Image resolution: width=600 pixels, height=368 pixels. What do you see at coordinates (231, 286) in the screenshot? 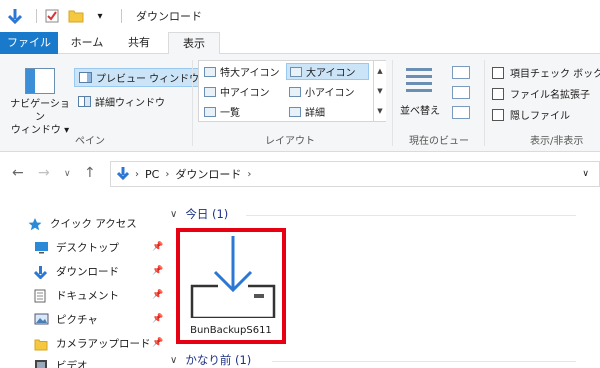
I see `file-item-bunbackup: BunBackupS611` at bounding box center [231, 286].